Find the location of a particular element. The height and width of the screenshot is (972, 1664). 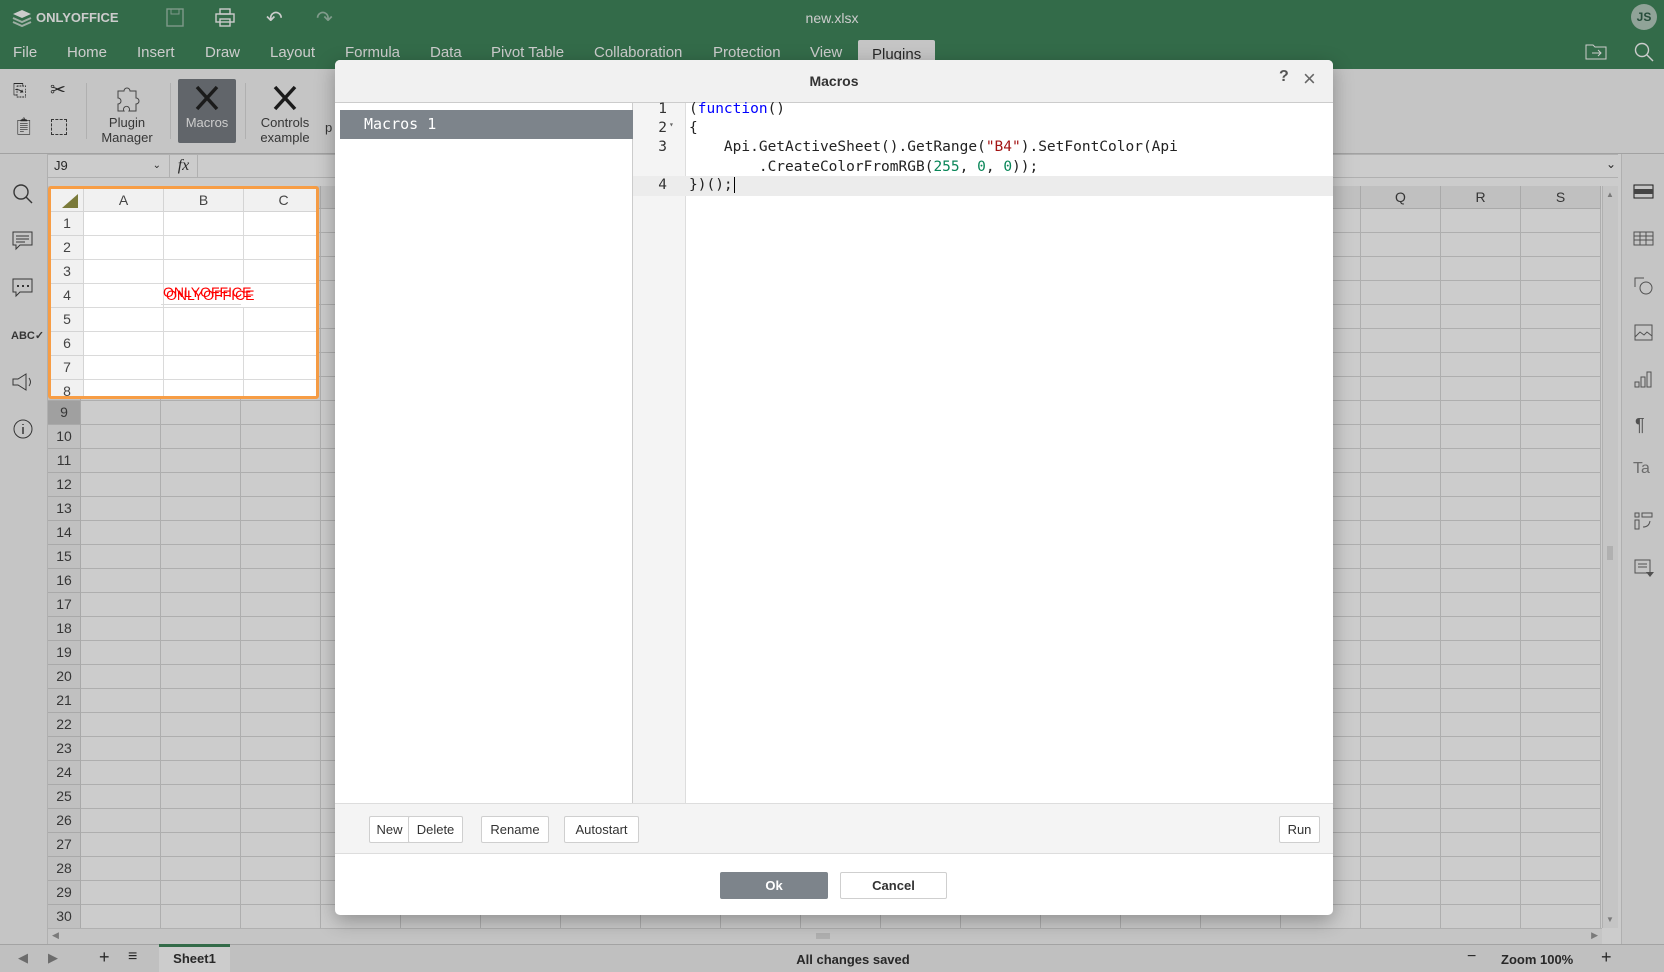

cell-B4: ONLYOFFICE is located at coordinates (209, 296).